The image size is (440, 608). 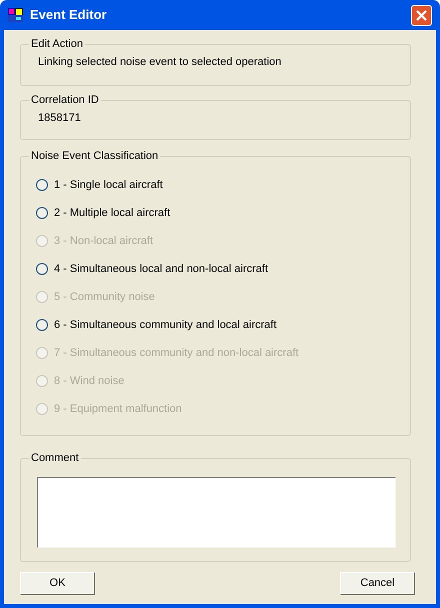 What do you see at coordinates (104, 297) in the screenshot?
I see `radio-label: 5 - Community noise` at bounding box center [104, 297].